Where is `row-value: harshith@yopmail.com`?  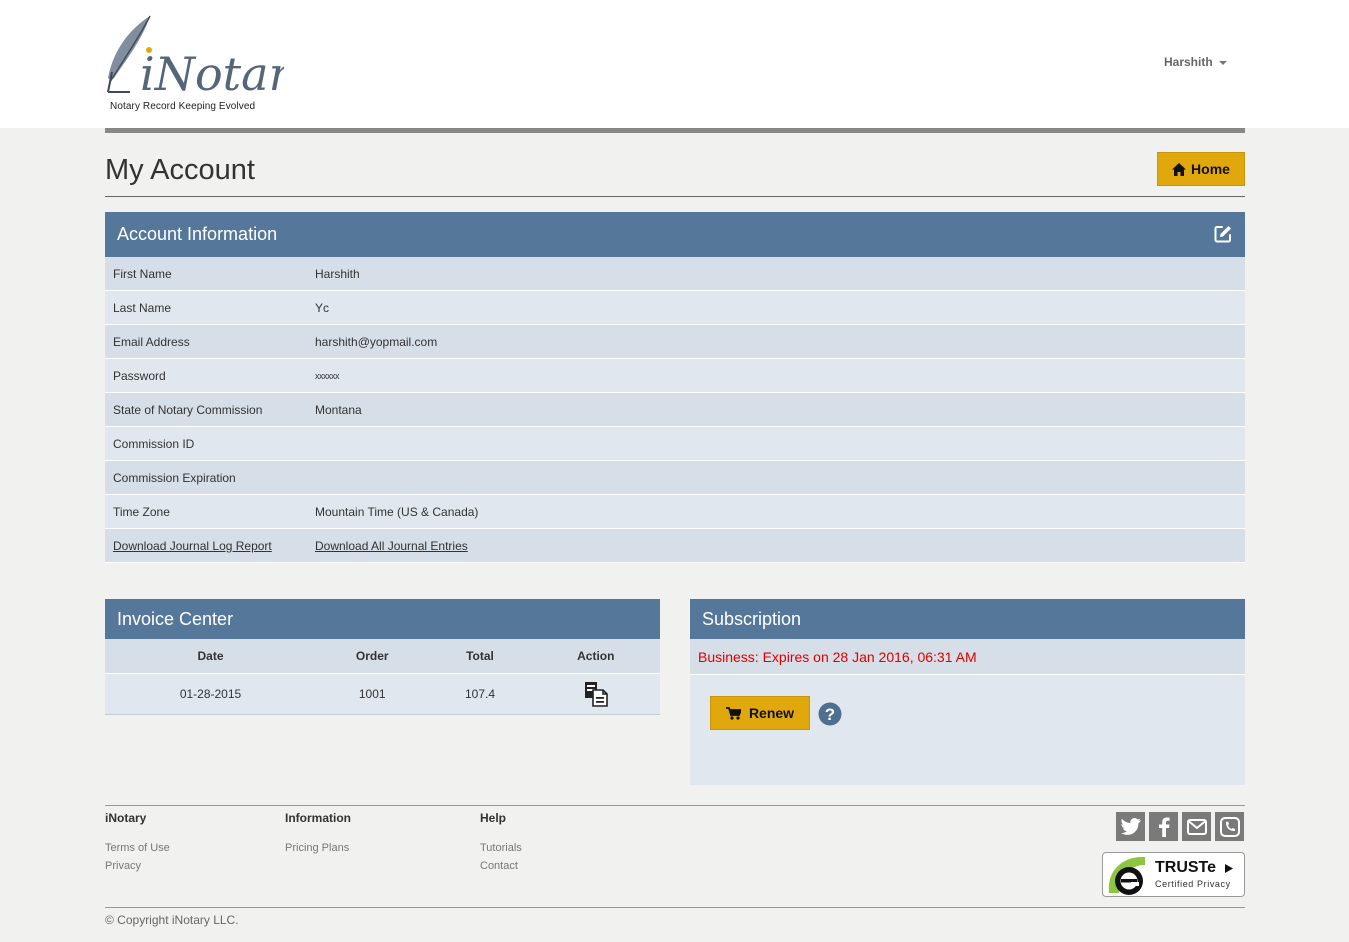
row-value: harshith@yopmail.com is located at coordinates (376, 341).